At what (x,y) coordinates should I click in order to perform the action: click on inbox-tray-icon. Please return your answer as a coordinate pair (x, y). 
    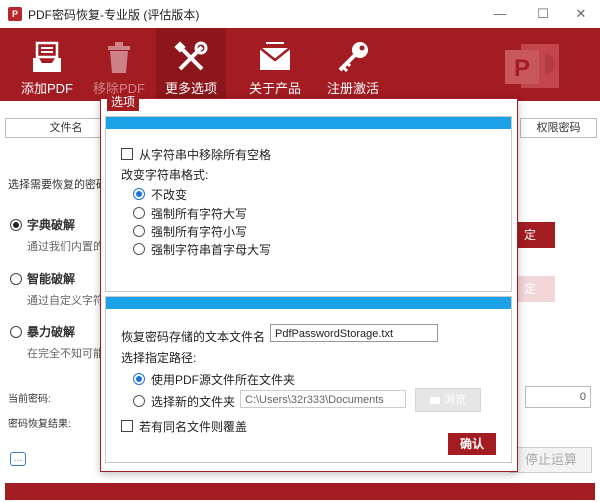
    Looking at the image, I should click on (47, 56).